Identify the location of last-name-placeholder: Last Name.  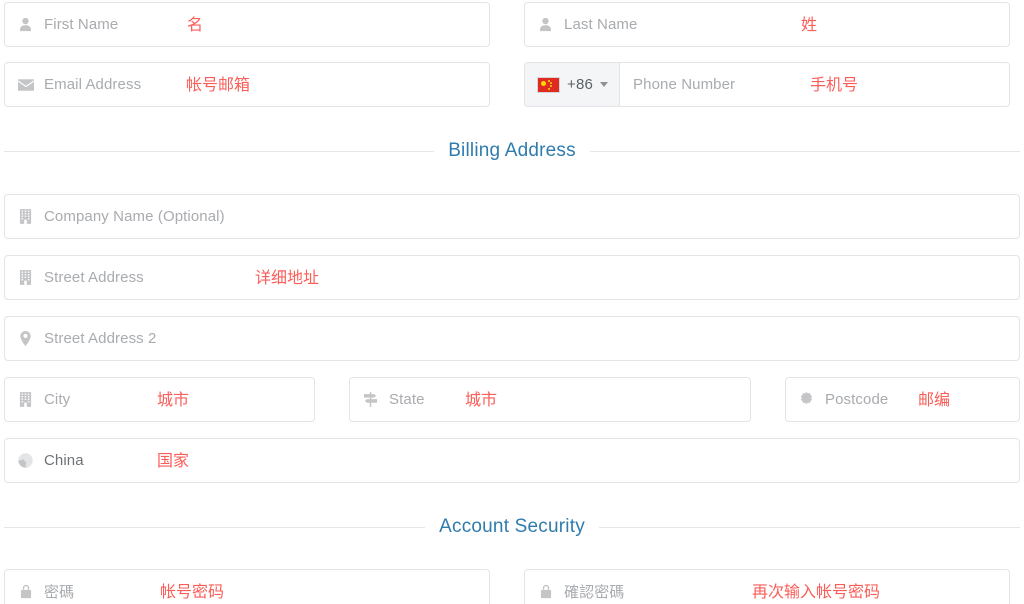
(601, 24).